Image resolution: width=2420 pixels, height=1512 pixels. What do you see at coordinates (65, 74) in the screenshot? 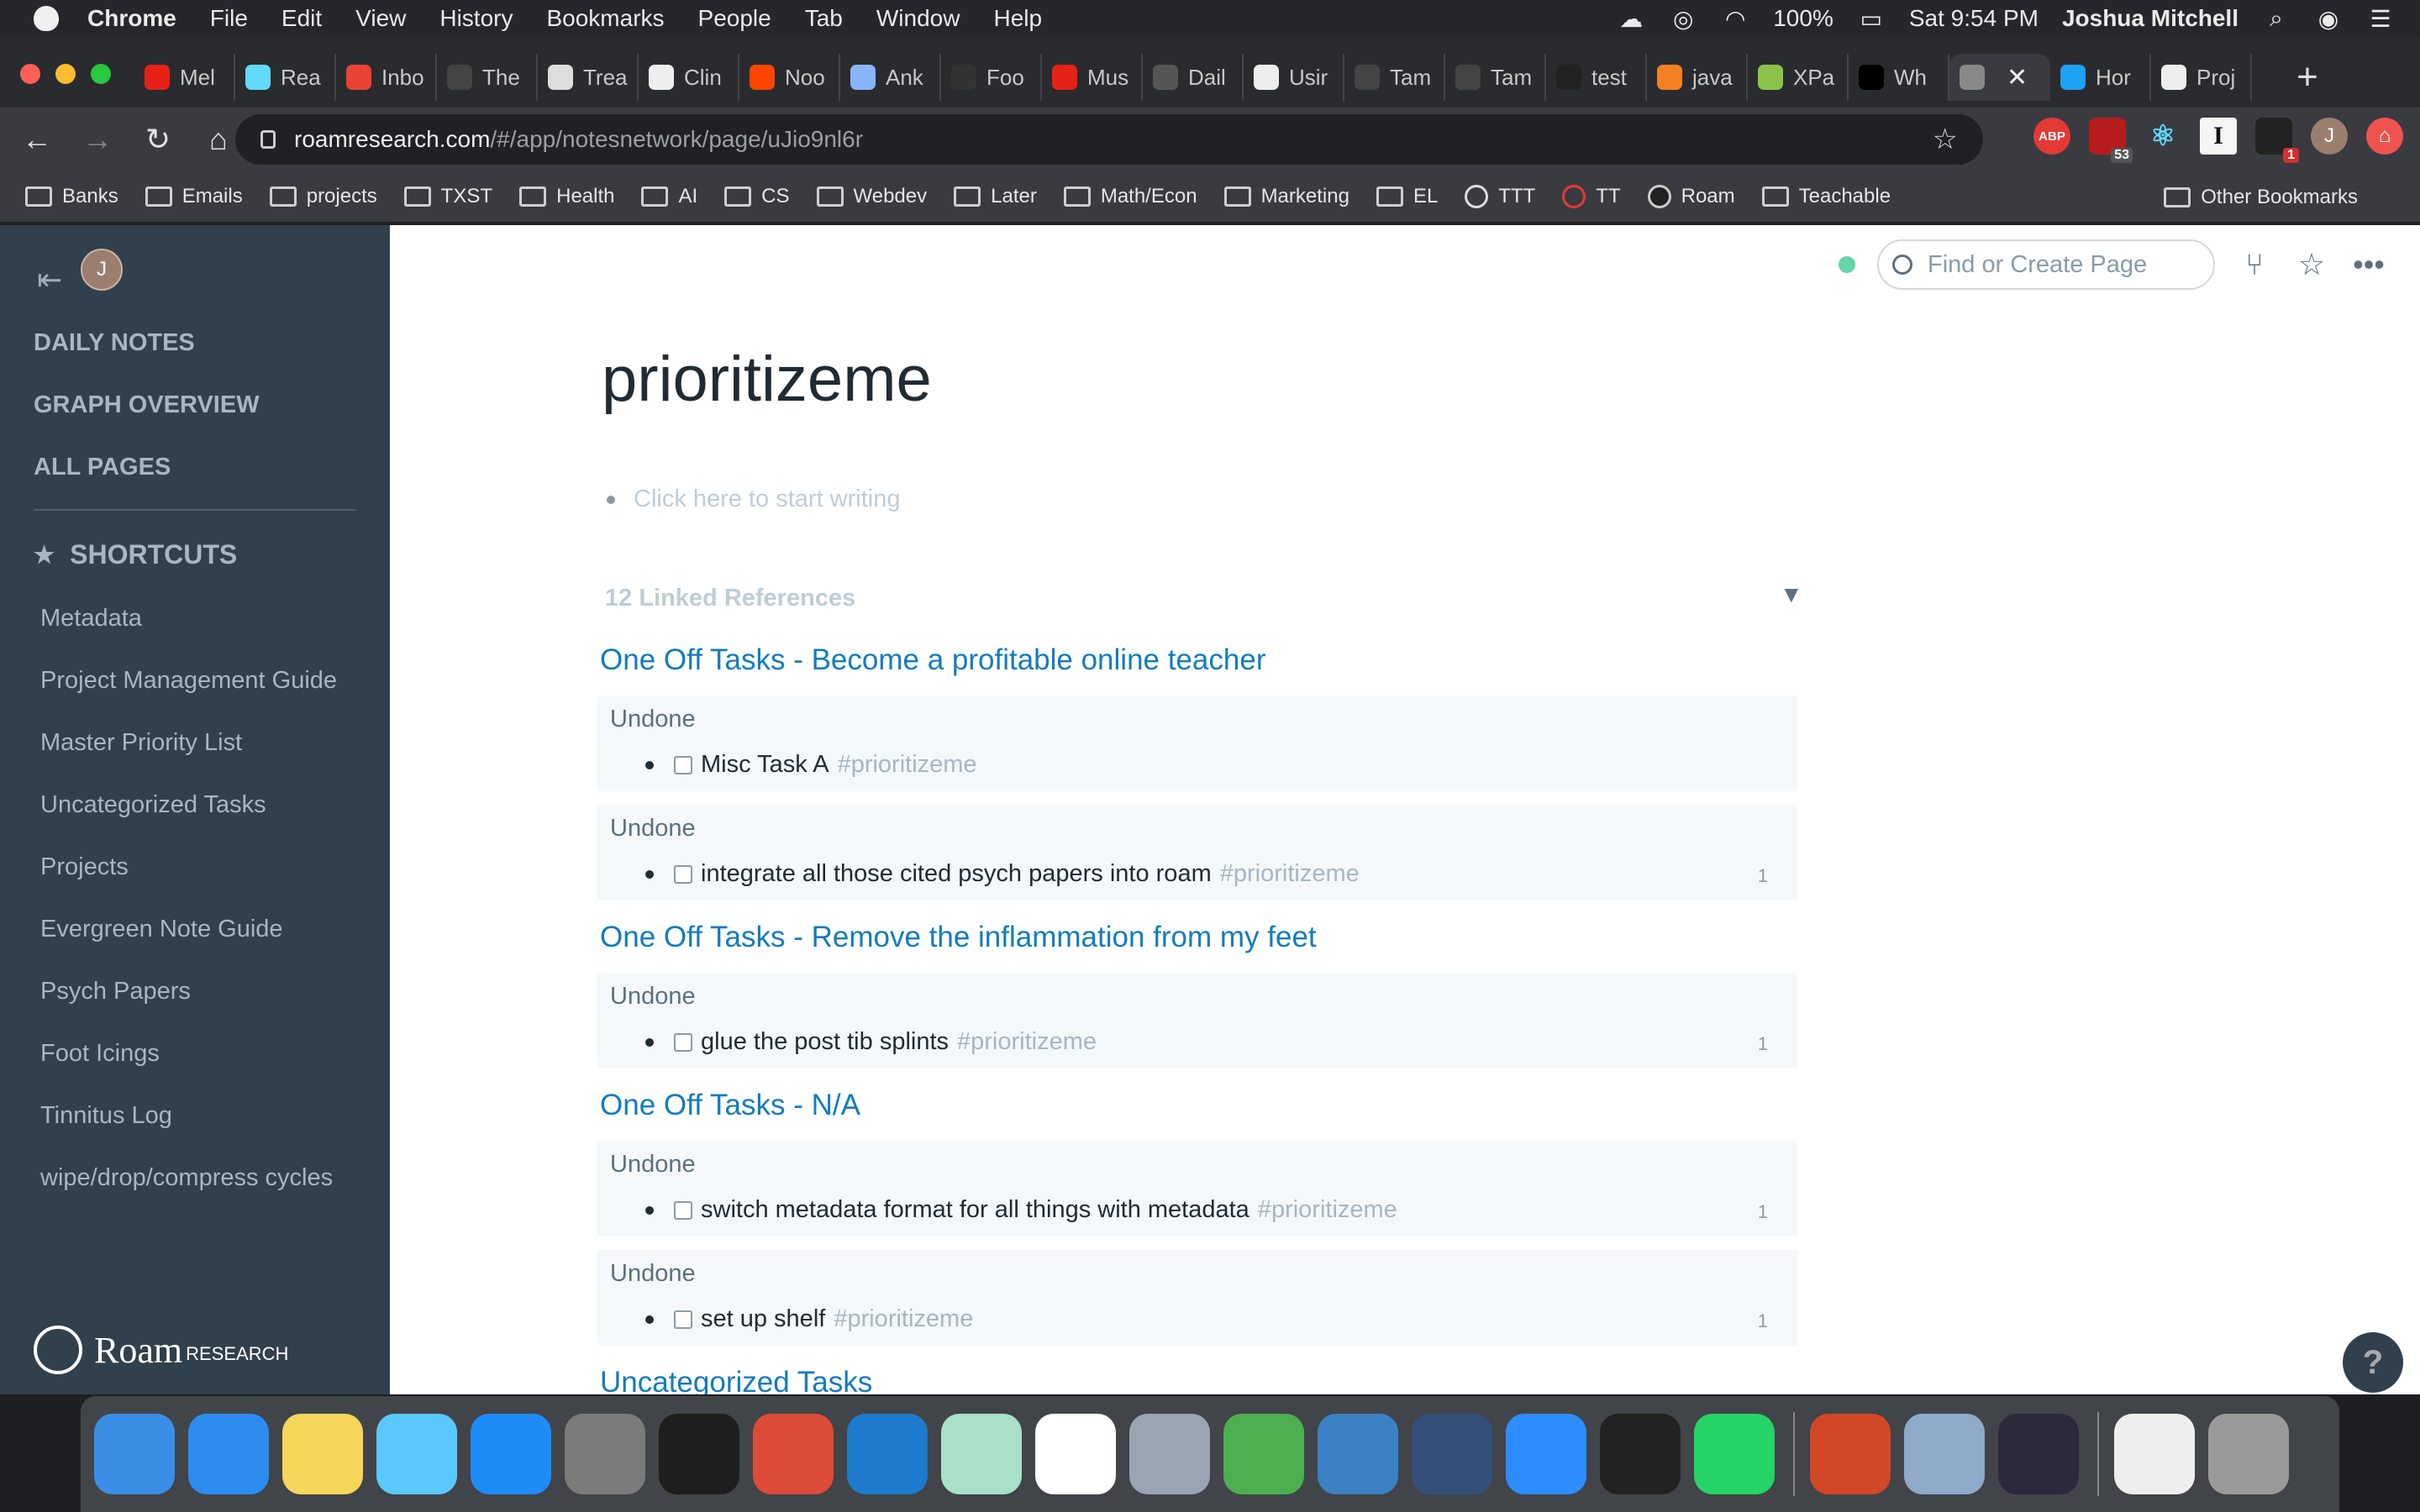
I see `minimize-window-button` at bounding box center [65, 74].